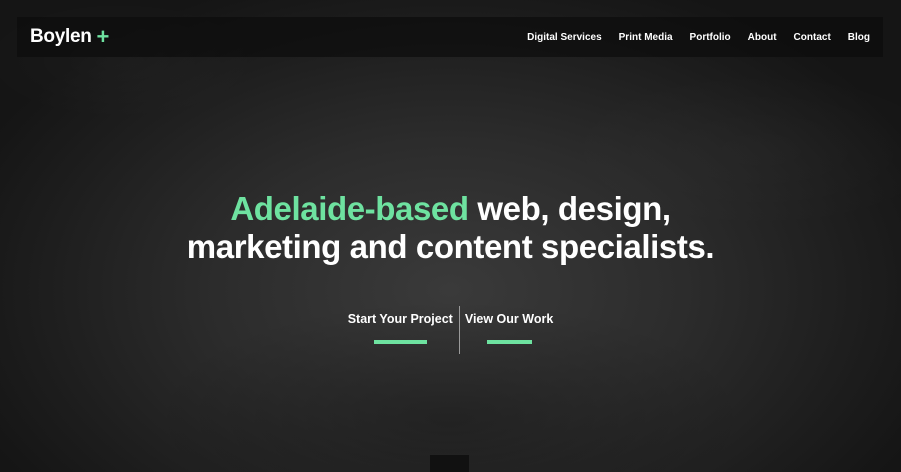  I want to click on headline-accent: Adelaide-based, so click(349, 208).